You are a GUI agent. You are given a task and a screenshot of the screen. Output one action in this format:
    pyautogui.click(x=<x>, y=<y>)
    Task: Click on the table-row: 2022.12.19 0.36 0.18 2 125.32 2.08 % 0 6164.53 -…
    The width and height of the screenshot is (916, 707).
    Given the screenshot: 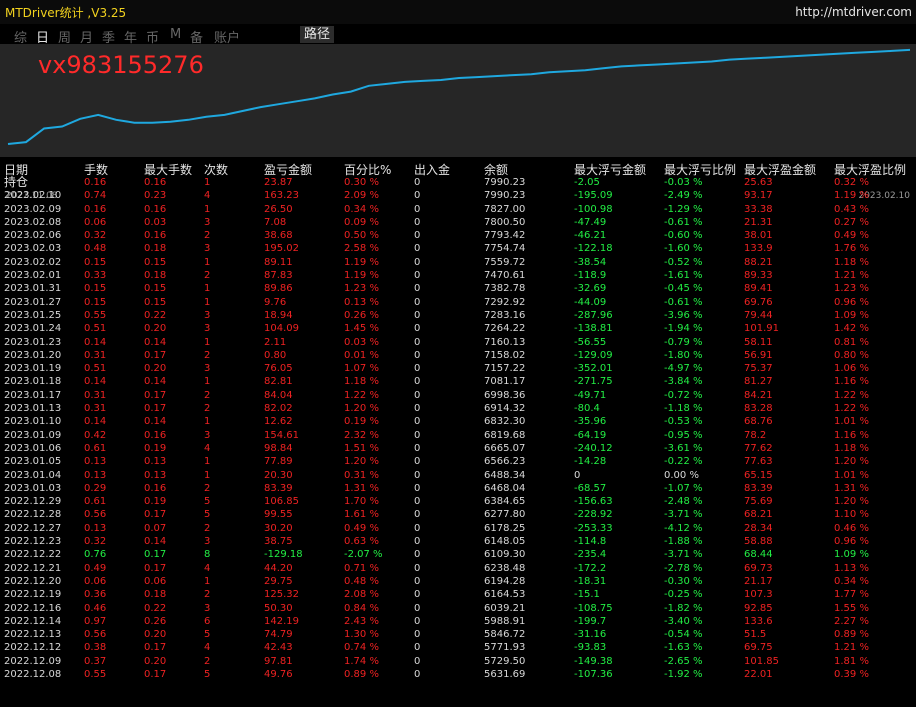 What is the action you would take?
    pyautogui.click(x=458, y=594)
    